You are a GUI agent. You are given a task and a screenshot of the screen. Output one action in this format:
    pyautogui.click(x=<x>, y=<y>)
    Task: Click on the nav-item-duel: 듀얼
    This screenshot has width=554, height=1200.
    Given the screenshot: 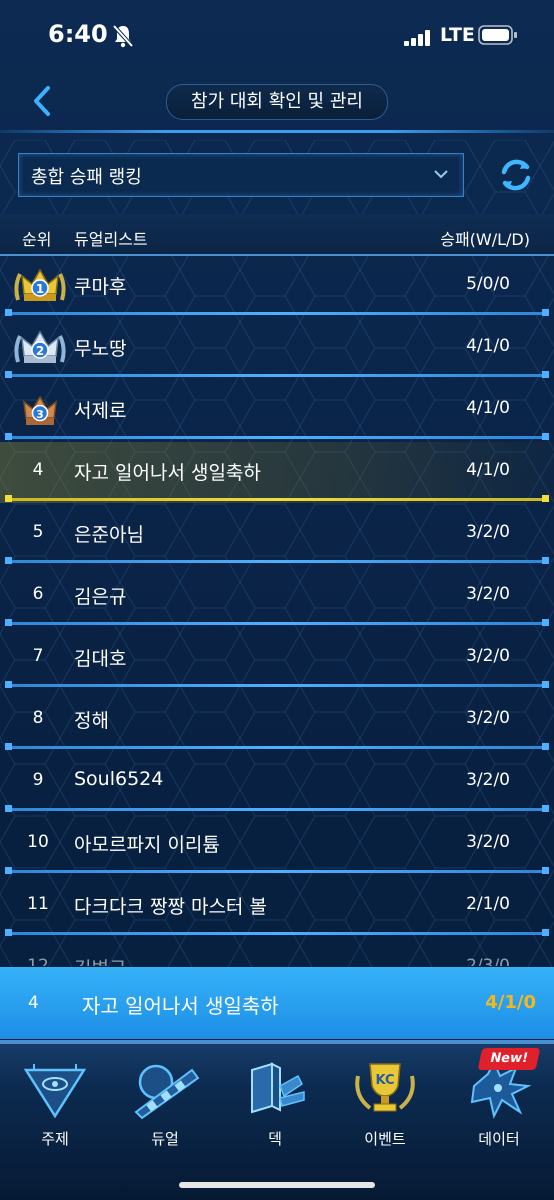 What is the action you would take?
    pyautogui.click(x=165, y=1100)
    